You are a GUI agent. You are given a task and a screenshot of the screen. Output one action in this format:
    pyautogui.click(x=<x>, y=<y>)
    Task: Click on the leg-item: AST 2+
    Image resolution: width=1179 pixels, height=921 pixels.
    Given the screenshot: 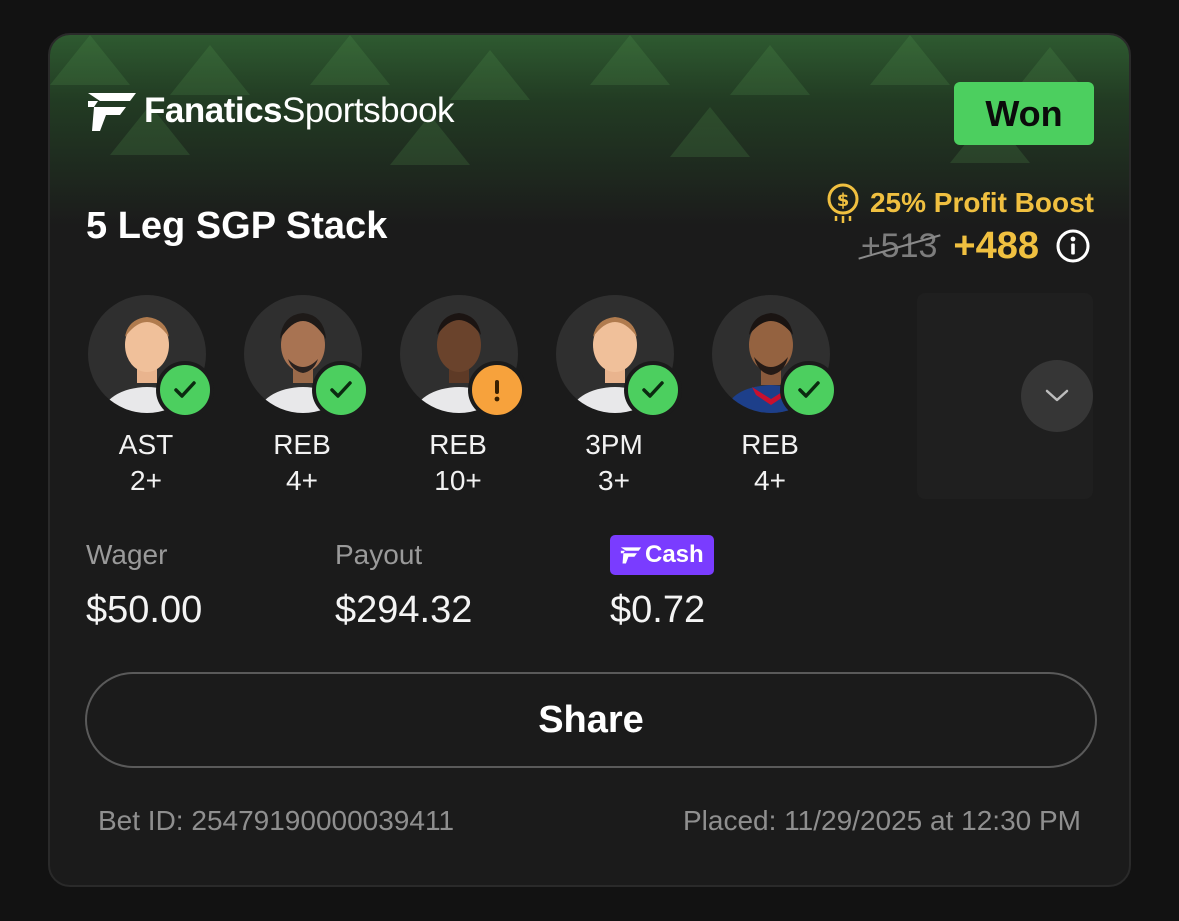 What is the action you would take?
    pyautogui.click(x=150, y=398)
    